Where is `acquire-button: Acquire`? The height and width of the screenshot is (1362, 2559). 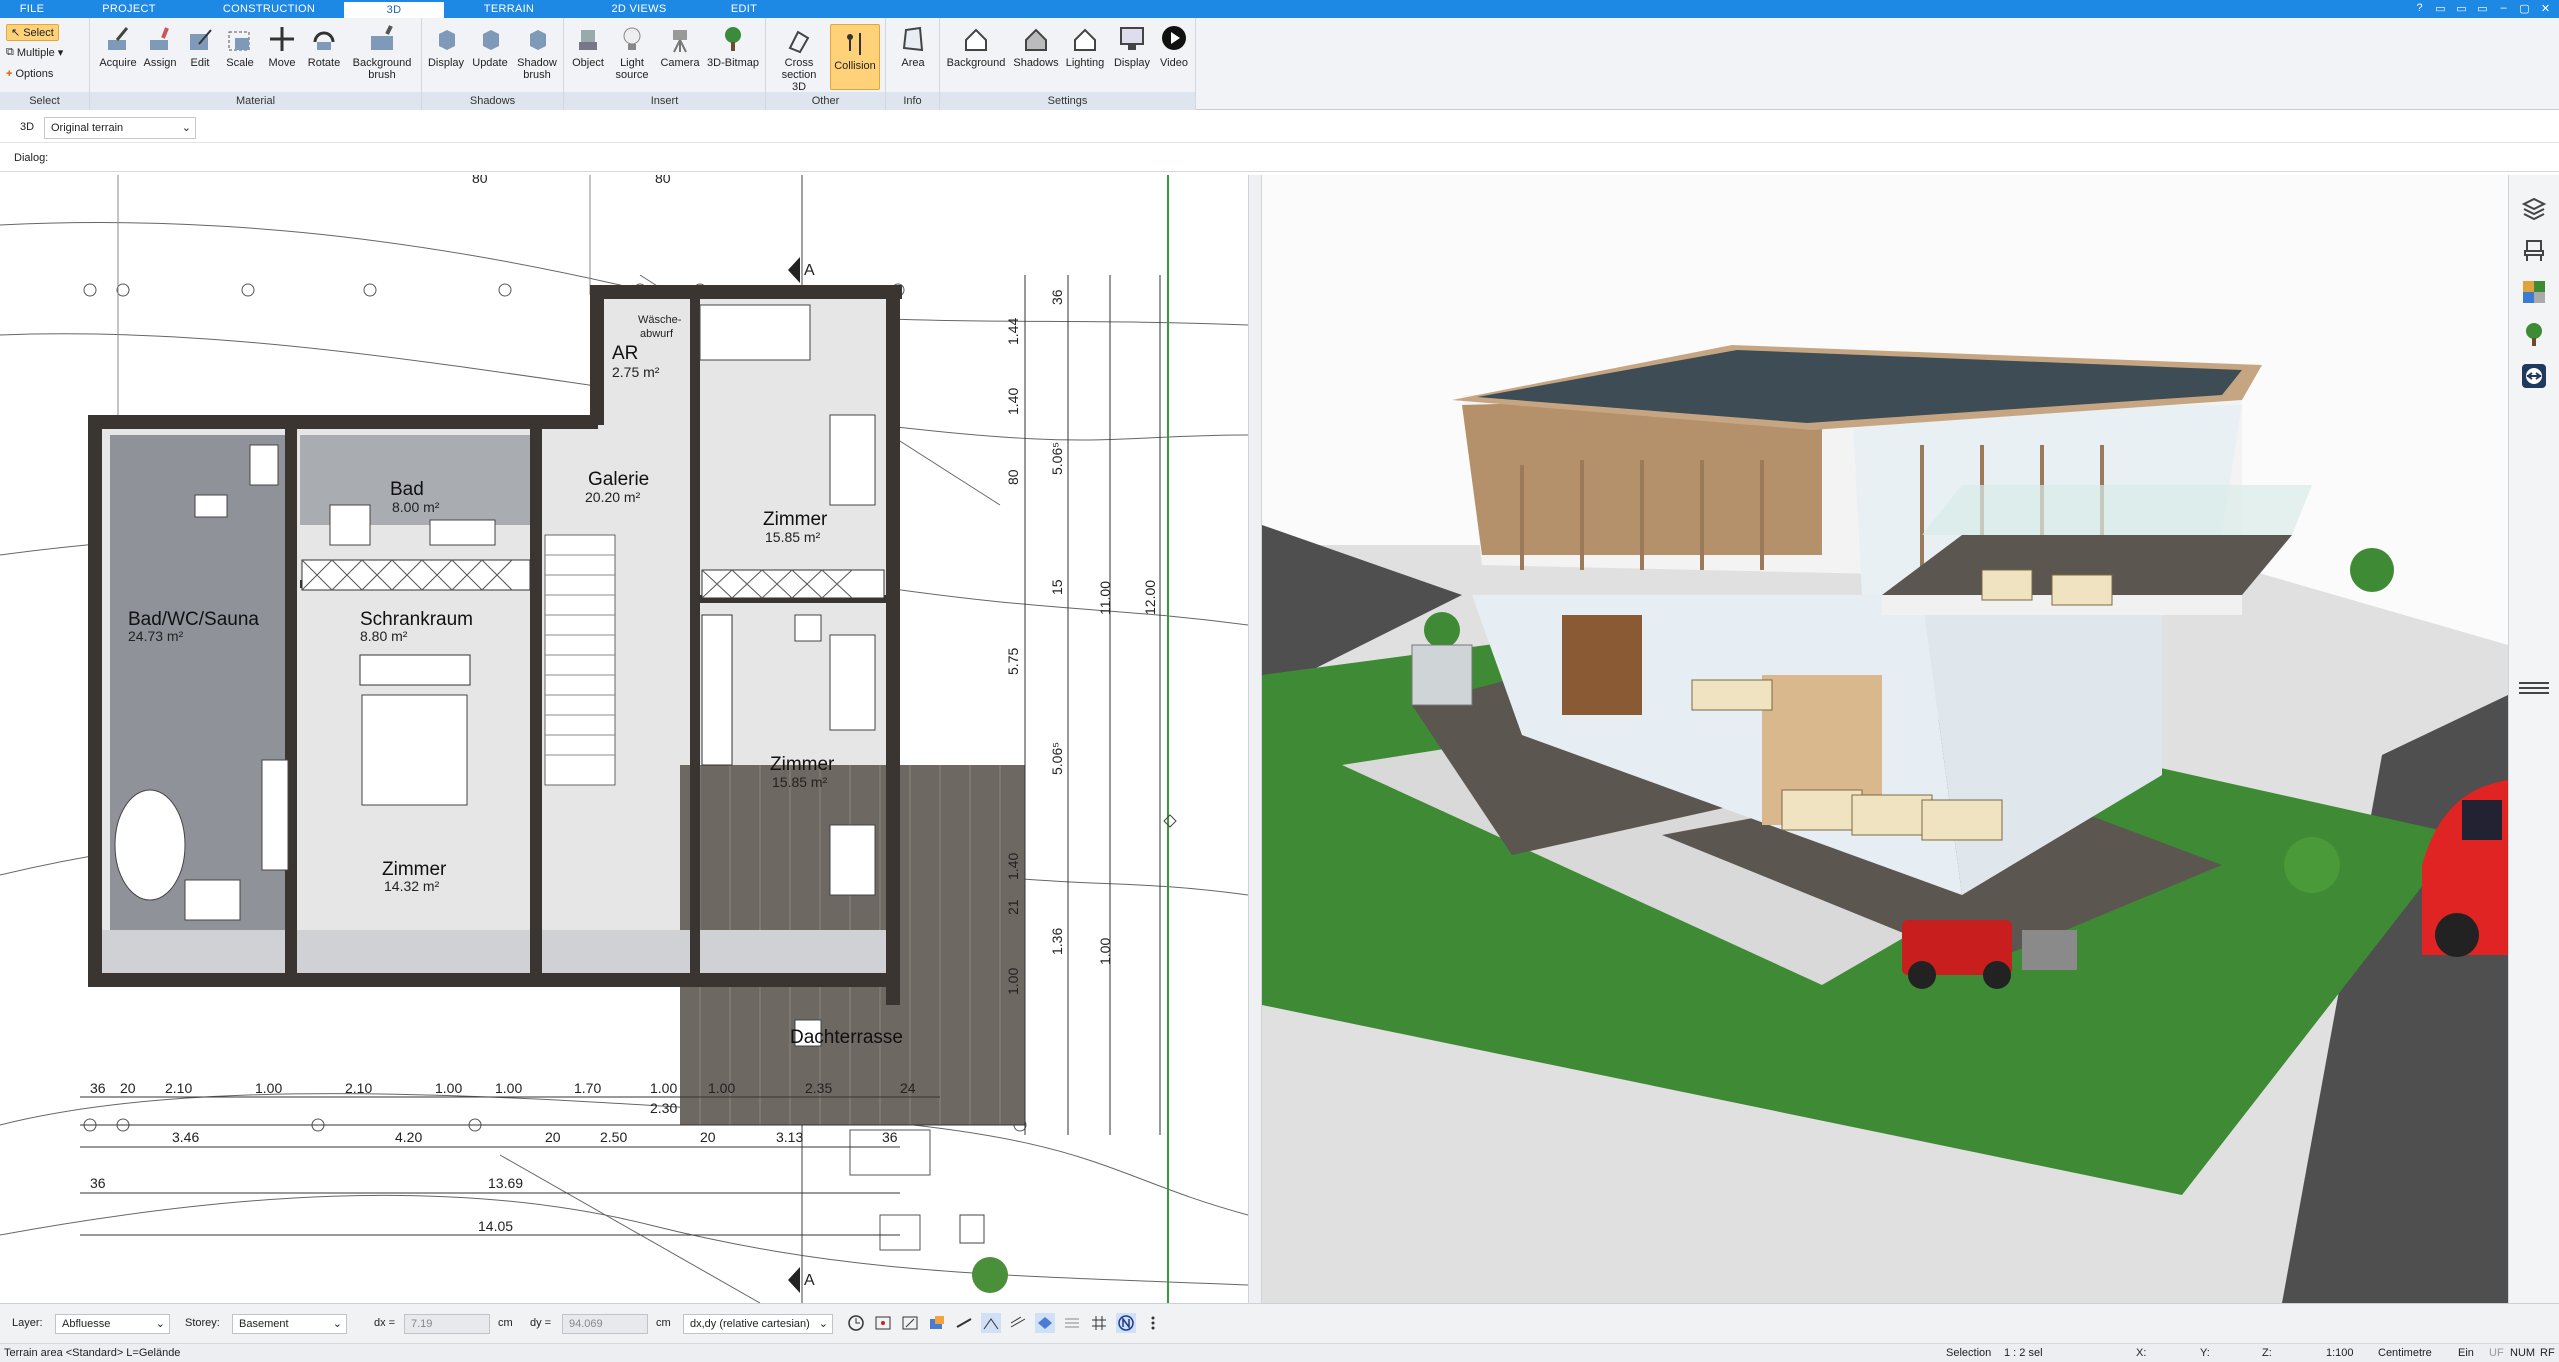 acquire-button: Acquire is located at coordinates (118, 46).